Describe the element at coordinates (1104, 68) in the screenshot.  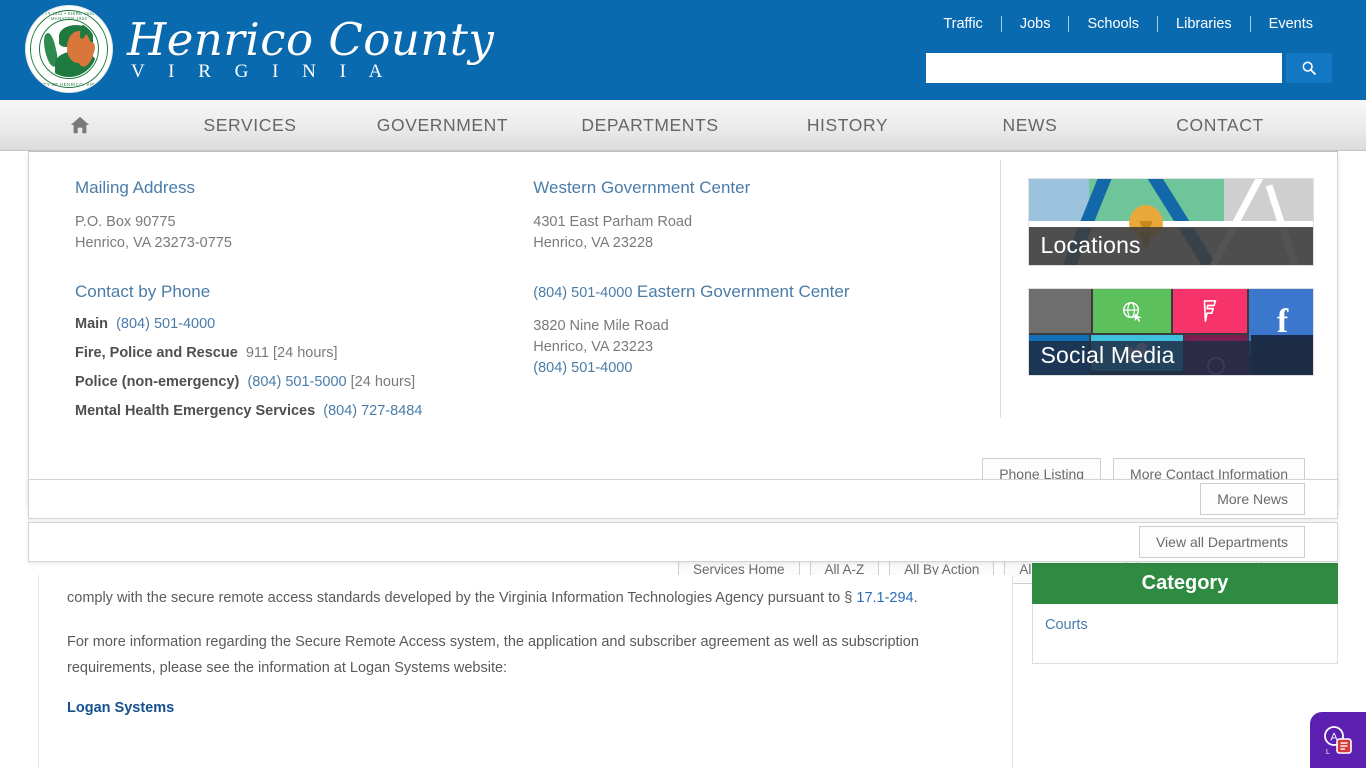
I see `search-input` at that location.